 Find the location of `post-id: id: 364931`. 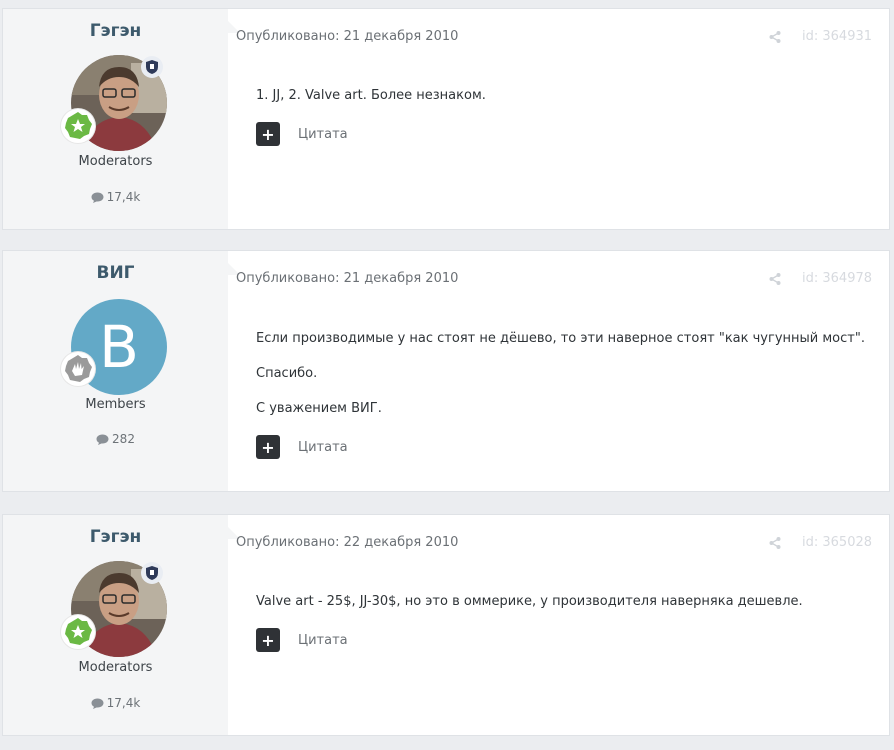

post-id: id: 364931 is located at coordinates (837, 36).